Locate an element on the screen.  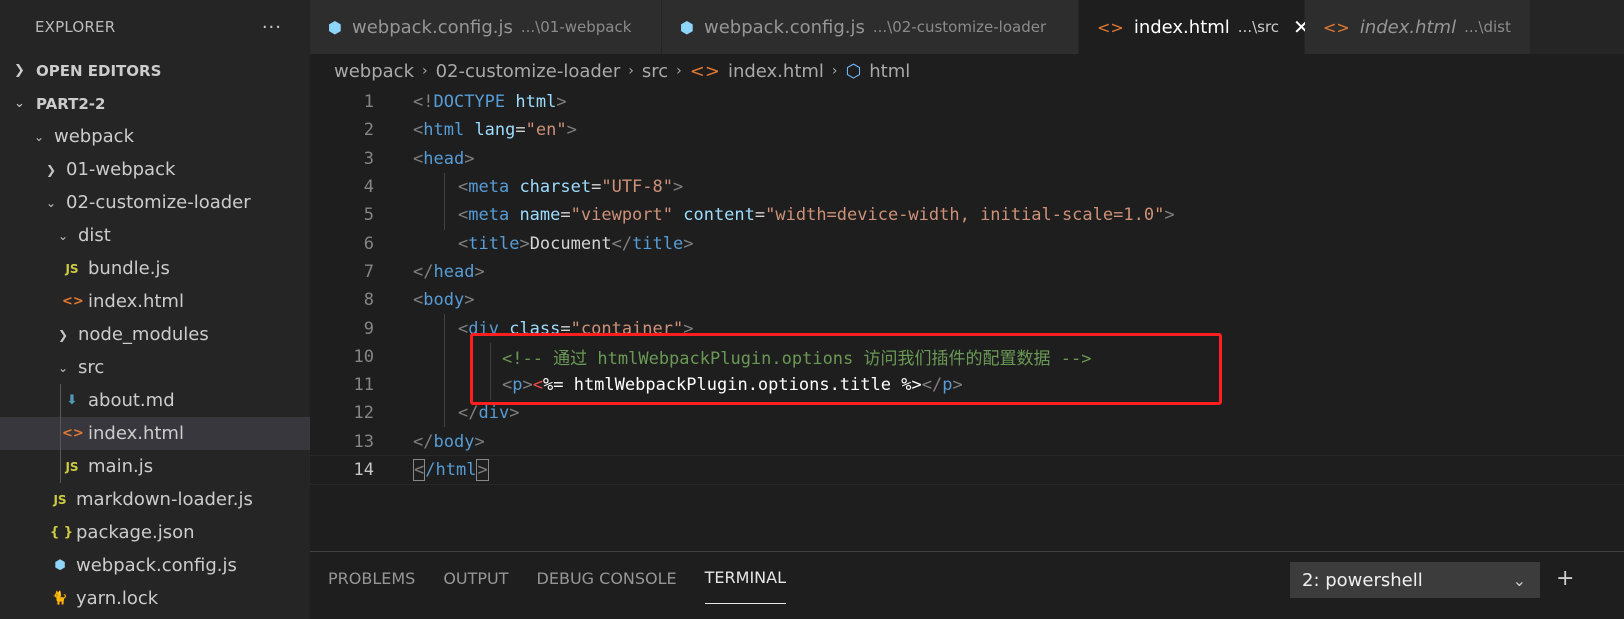
breadcrumb-item: 02-customize-loader is located at coordinates (528, 71).